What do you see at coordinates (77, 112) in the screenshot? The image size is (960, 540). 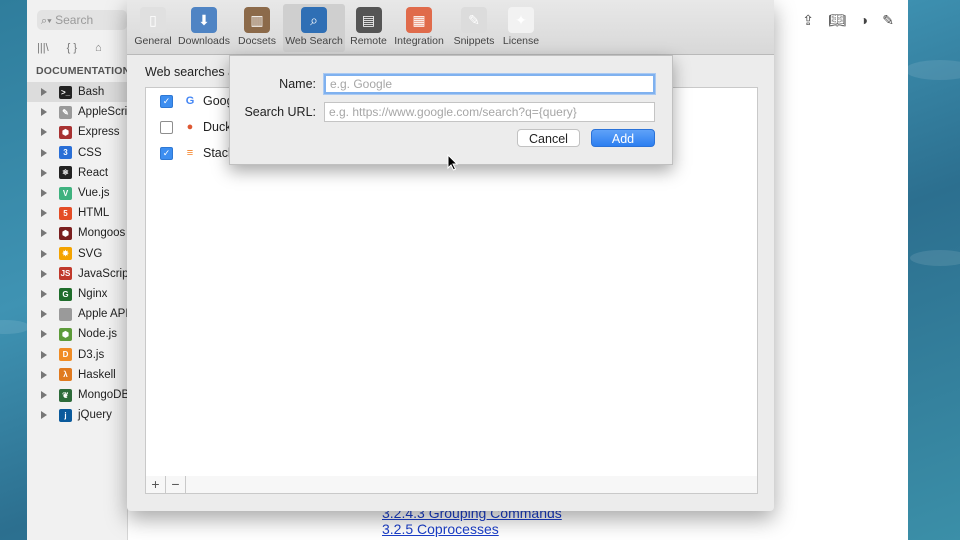 I see `docset-item: ✎ AppleScri` at bounding box center [77, 112].